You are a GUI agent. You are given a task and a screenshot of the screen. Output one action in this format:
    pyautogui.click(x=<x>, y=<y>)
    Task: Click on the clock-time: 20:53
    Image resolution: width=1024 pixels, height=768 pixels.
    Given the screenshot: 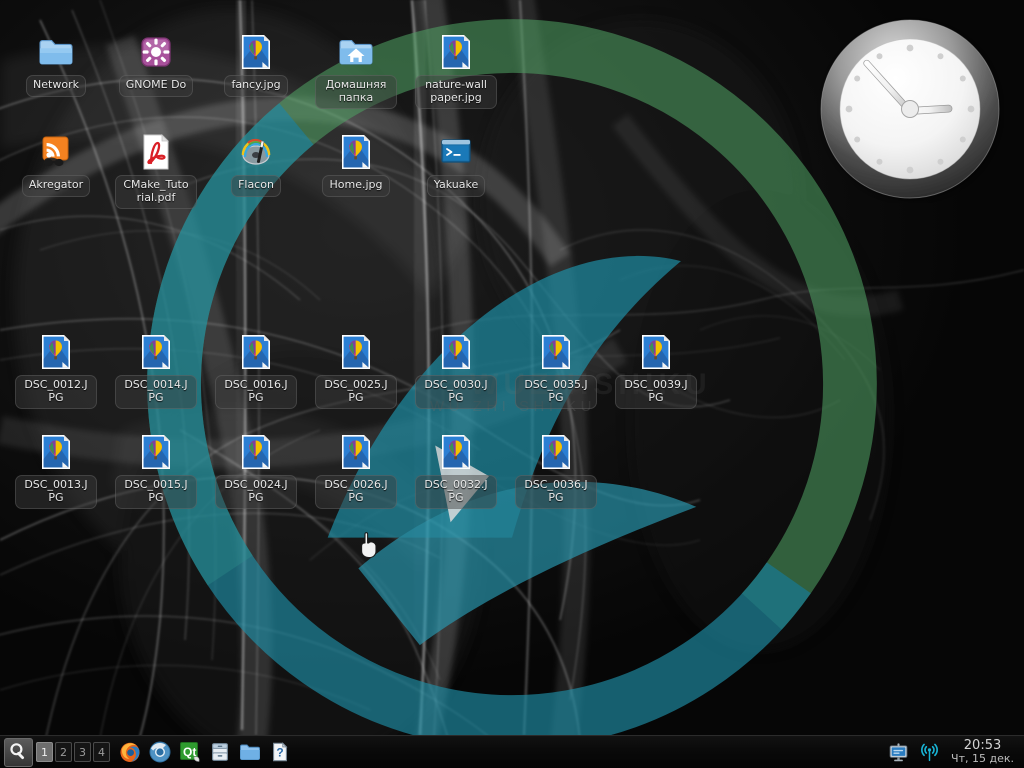 What is the action you would take?
    pyautogui.click(x=982, y=745)
    